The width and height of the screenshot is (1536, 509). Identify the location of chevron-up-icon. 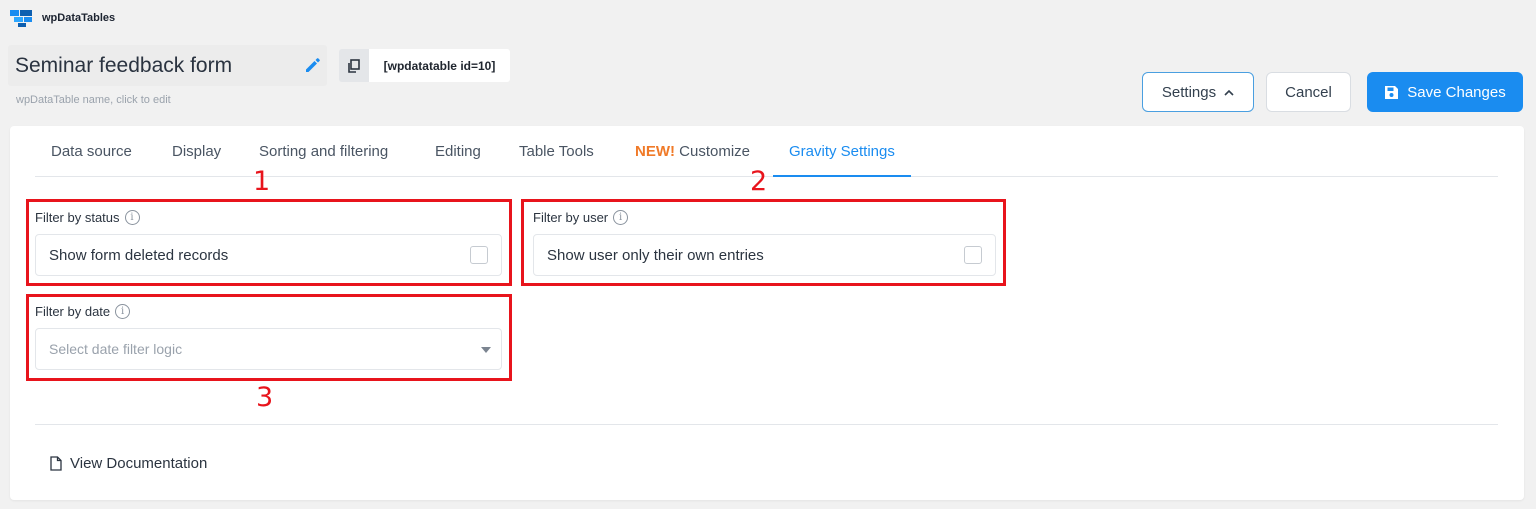
(1229, 92).